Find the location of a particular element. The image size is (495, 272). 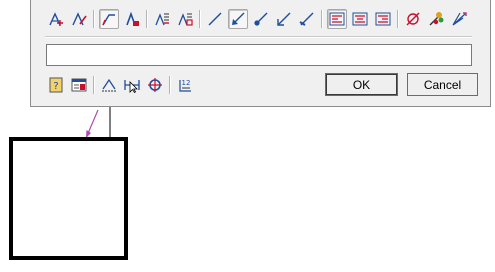

align-left-icon is located at coordinates (337, 19).